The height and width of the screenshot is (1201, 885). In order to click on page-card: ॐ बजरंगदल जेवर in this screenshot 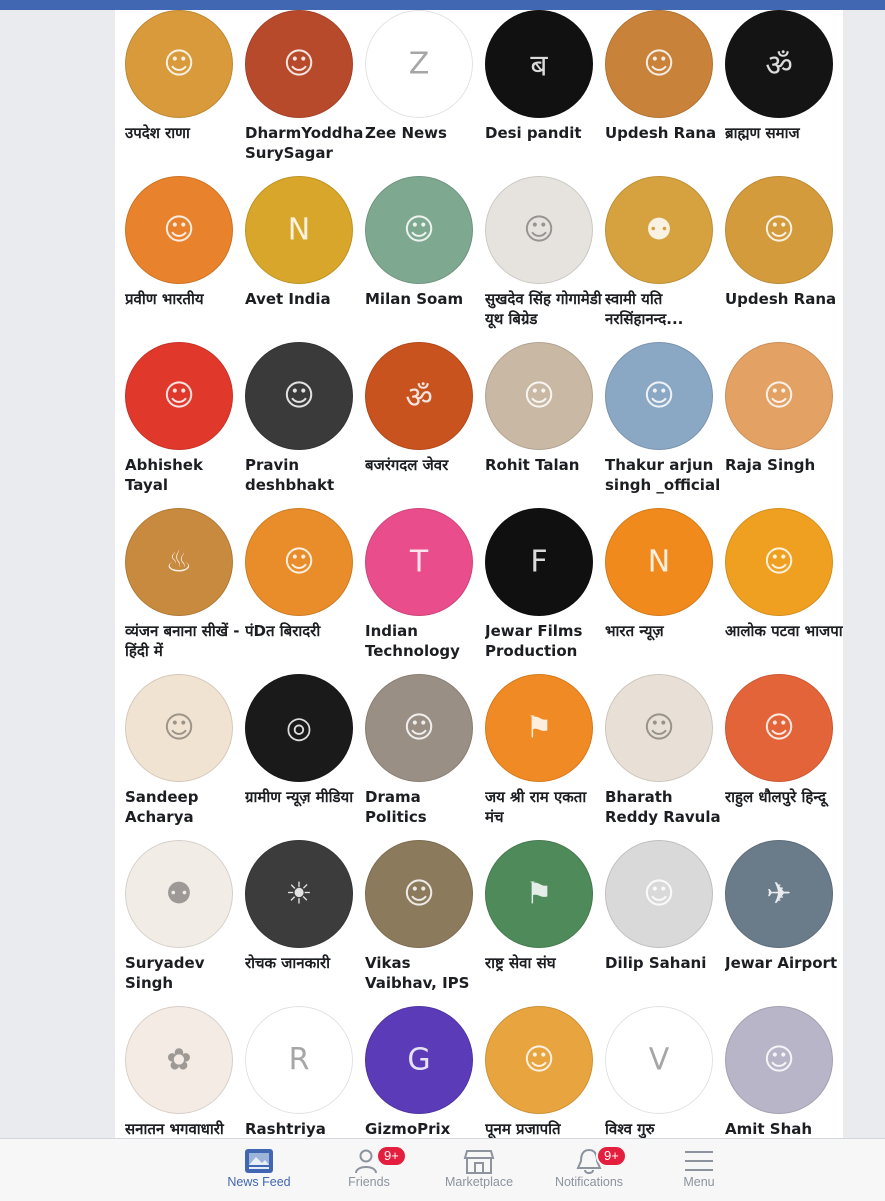, I will do `click(425, 425)`.